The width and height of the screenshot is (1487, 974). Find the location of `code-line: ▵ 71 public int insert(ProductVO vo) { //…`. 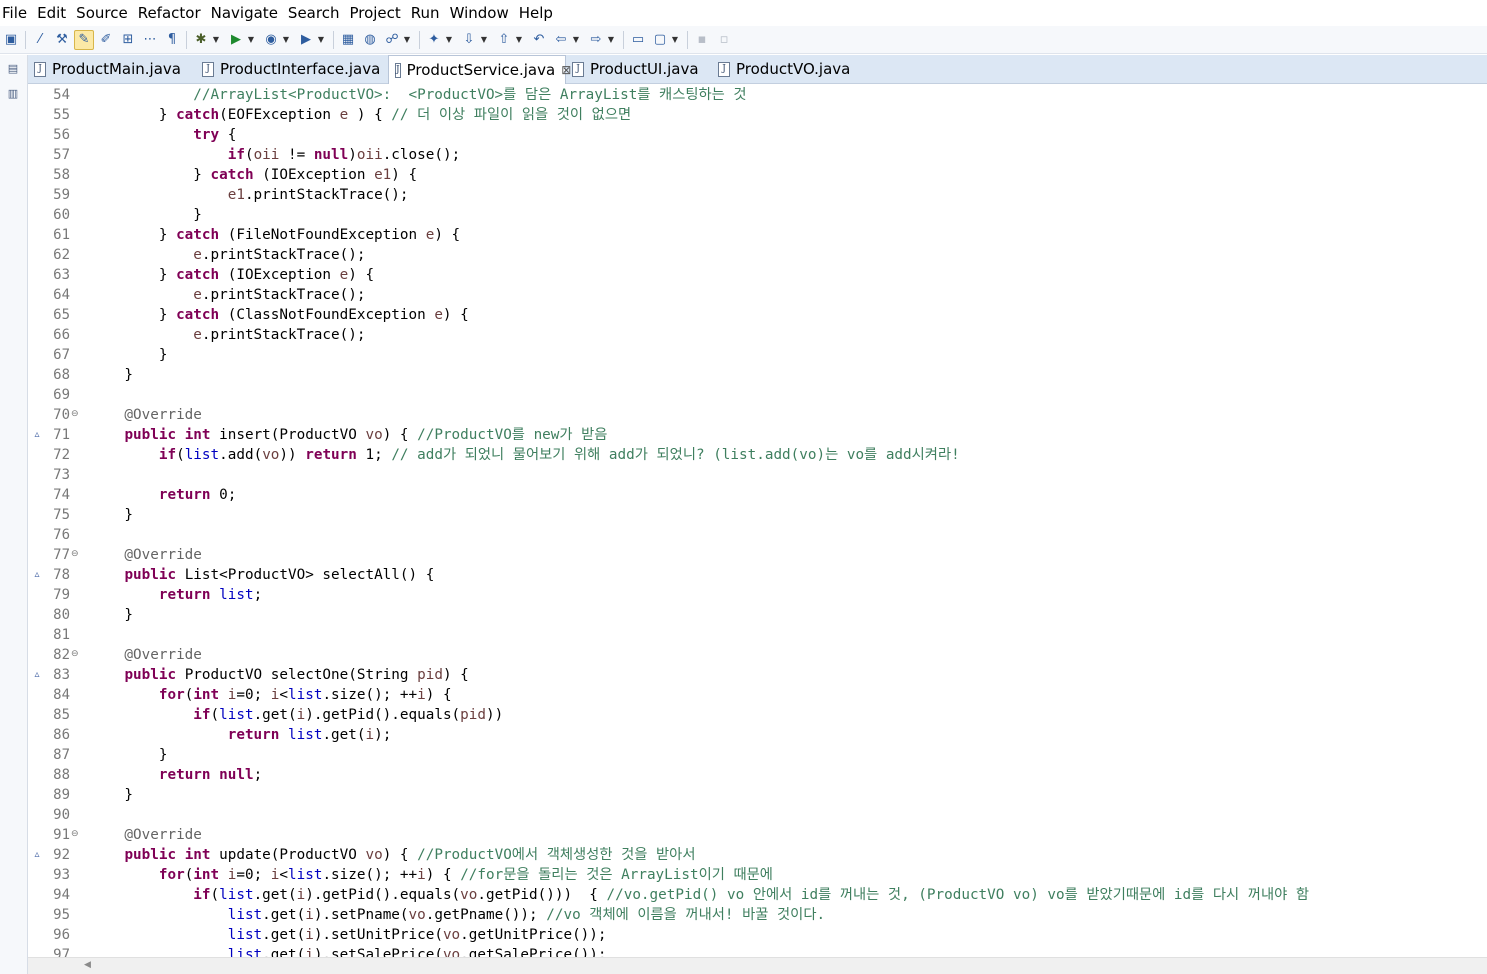

code-line: ▵ 71 public int insert(ProductVO vo) { //… is located at coordinates (757, 435).